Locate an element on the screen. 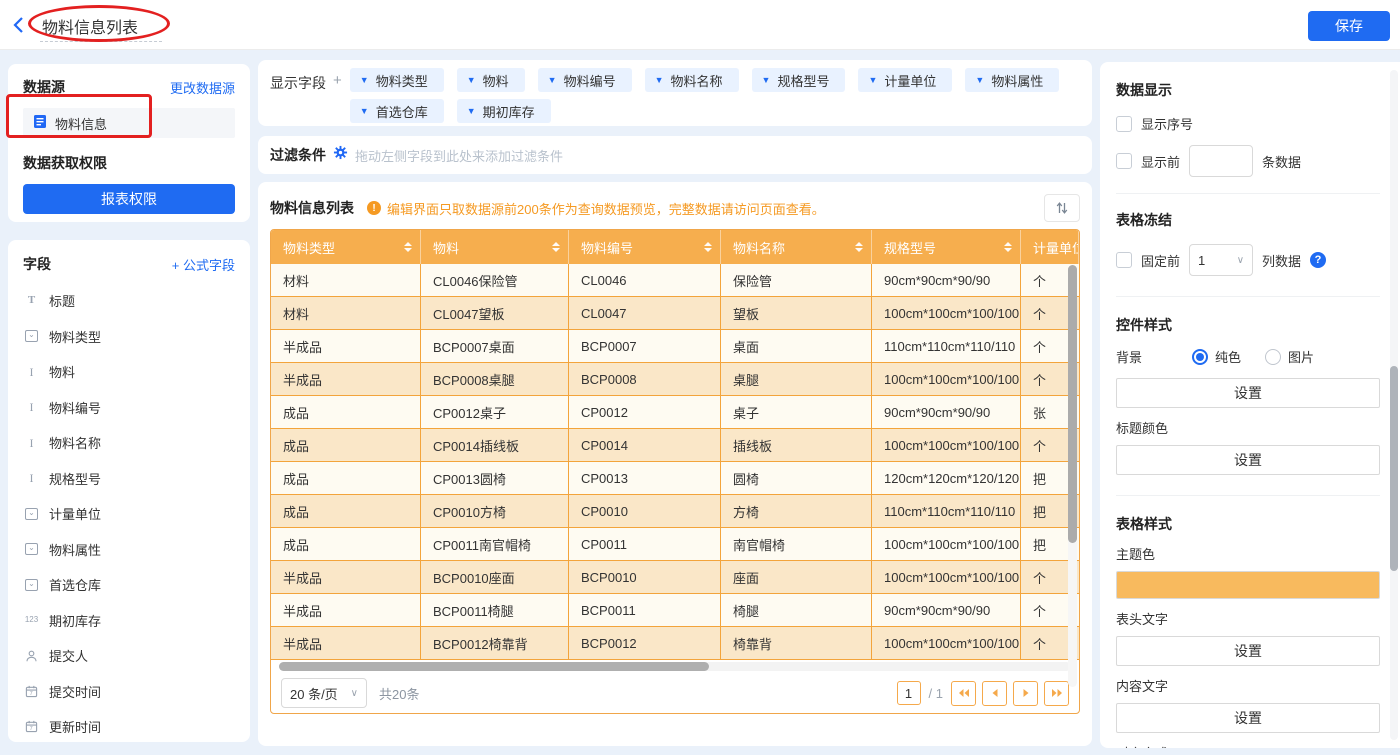 Image resolution: width=1400 pixels, height=755 pixels. add-formula-field-link: + 公式字段 is located at coordinates (203, 264).